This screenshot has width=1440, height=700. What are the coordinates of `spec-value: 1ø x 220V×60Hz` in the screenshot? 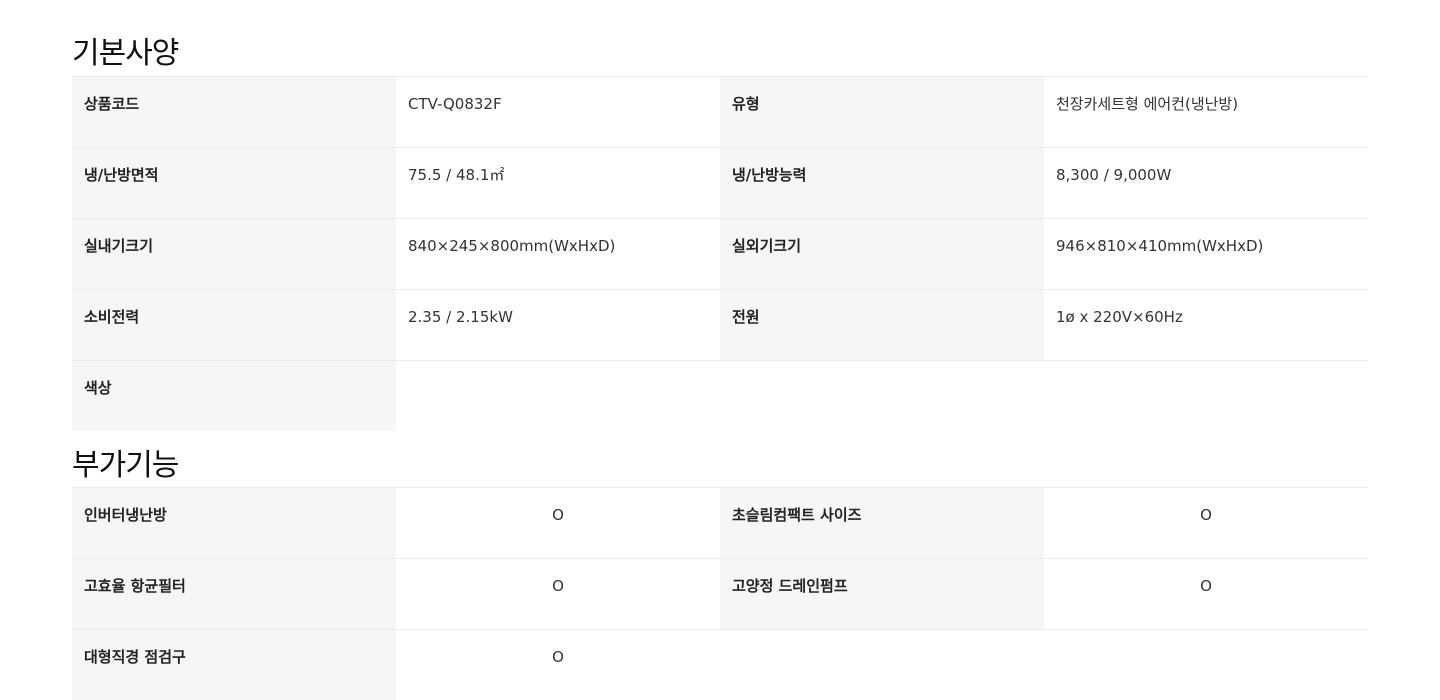 It's located at (1119, 317).